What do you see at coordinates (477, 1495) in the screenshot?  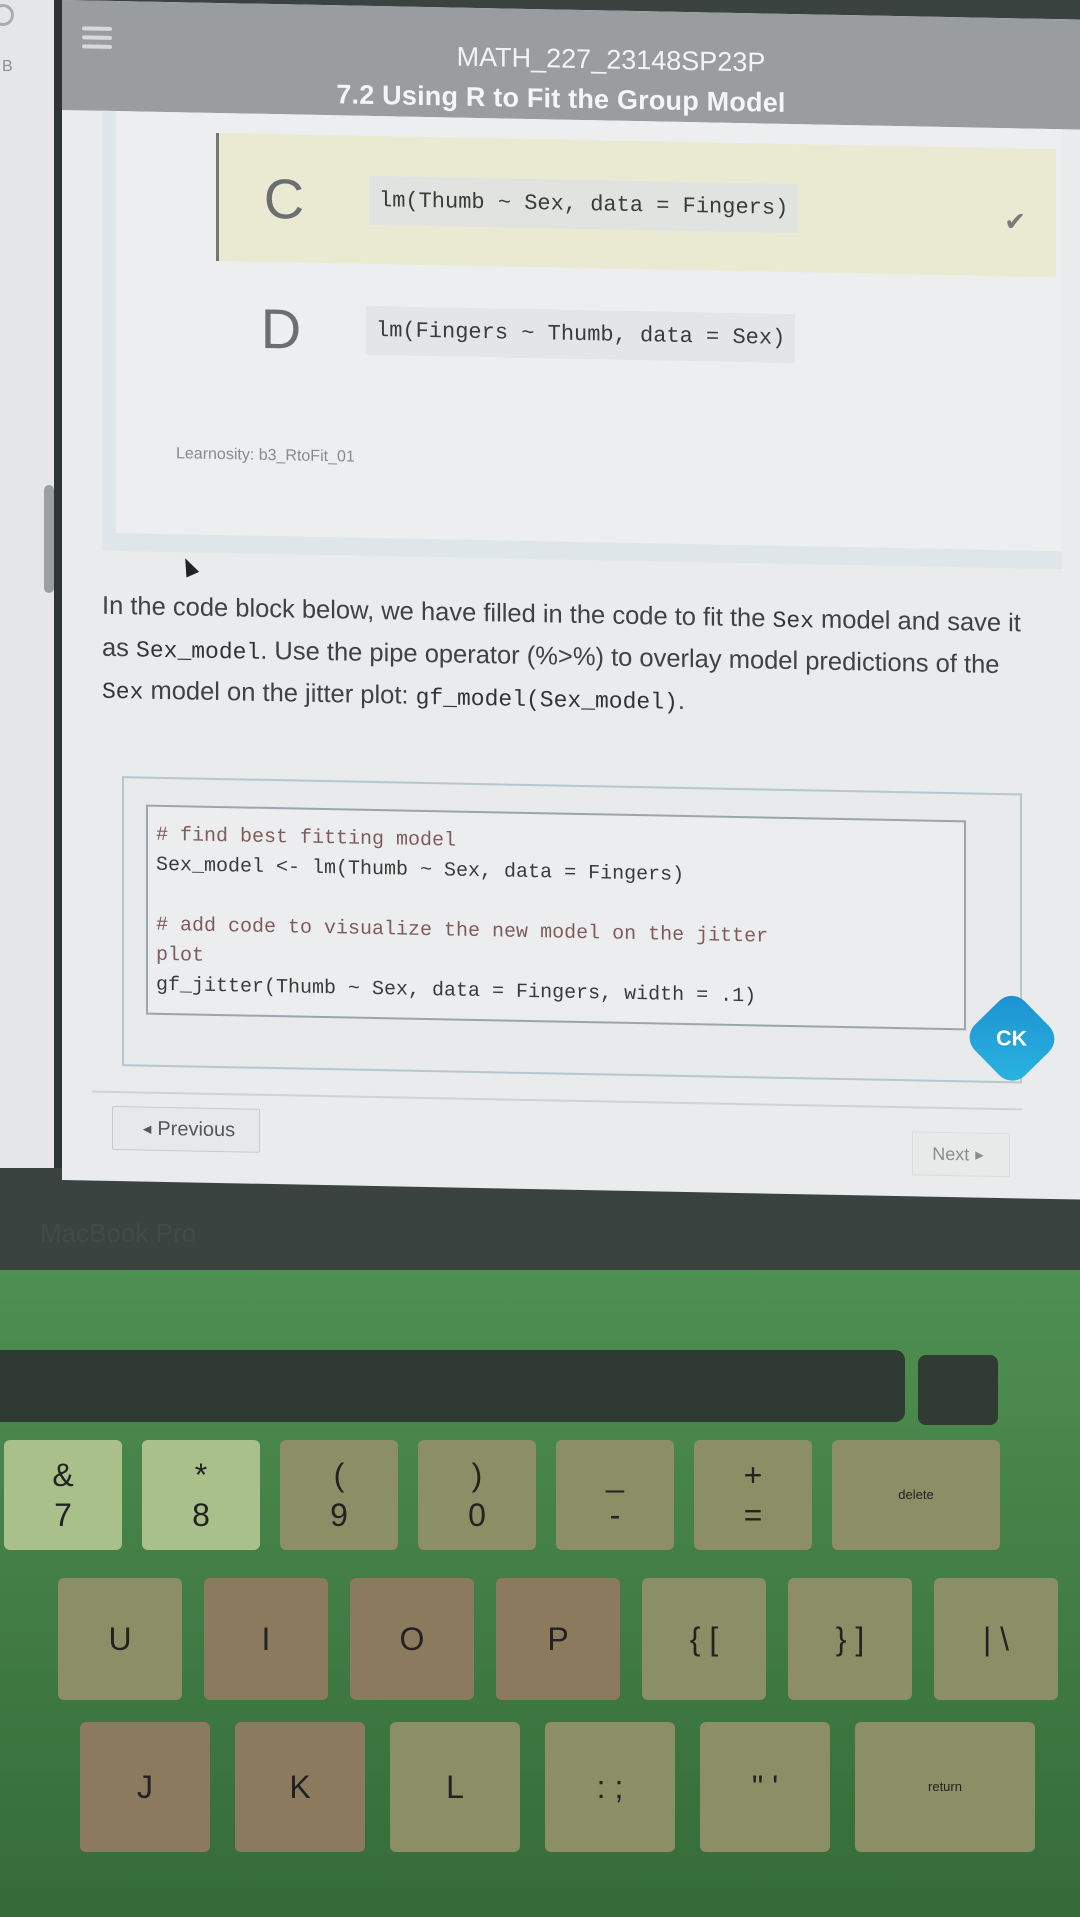 I see `keyboard-key: ) 0` at bounding box center [477, 1495].